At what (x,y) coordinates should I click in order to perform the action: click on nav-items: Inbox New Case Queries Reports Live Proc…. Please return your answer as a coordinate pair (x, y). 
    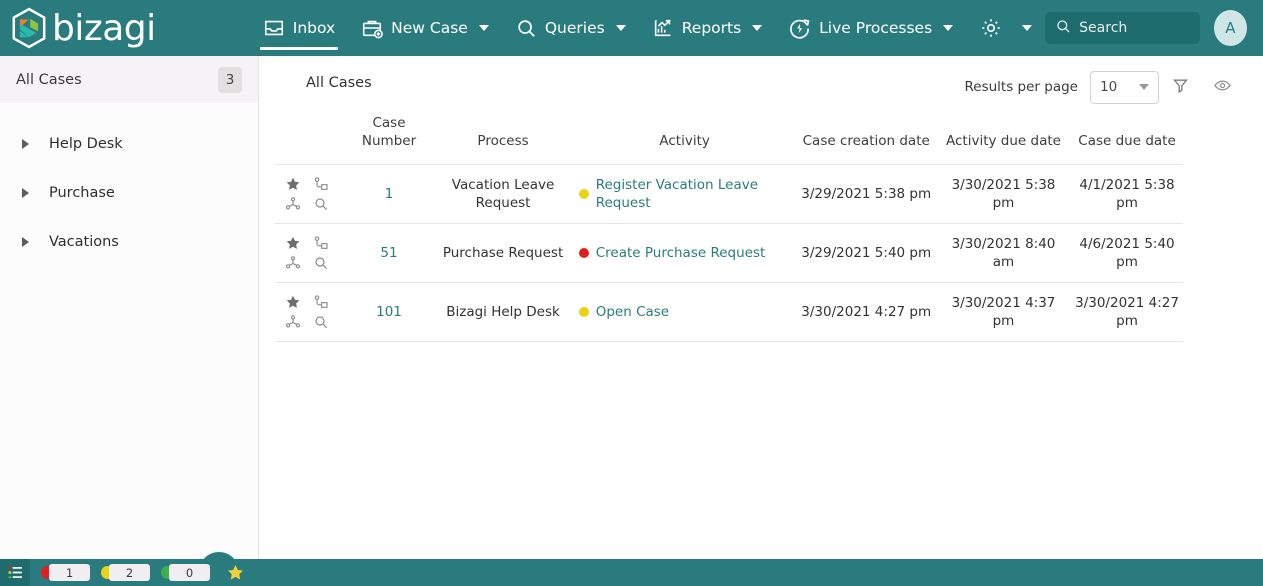
    Looking at the image, I should click on (647, 28).